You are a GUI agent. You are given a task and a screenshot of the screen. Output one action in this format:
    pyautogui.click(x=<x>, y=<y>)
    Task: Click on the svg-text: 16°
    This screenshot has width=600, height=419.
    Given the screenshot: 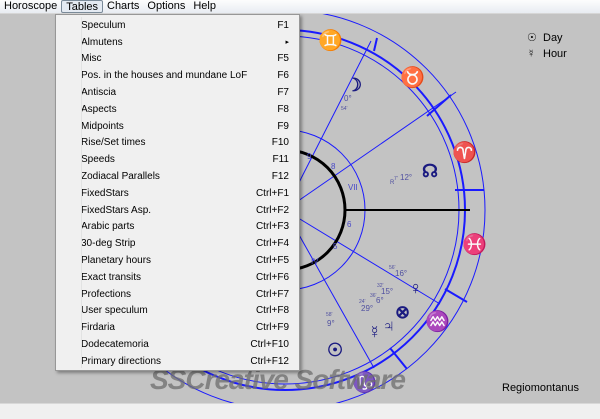 What is the action you would take?
    pyautogui.click(x=401, y=273)
    